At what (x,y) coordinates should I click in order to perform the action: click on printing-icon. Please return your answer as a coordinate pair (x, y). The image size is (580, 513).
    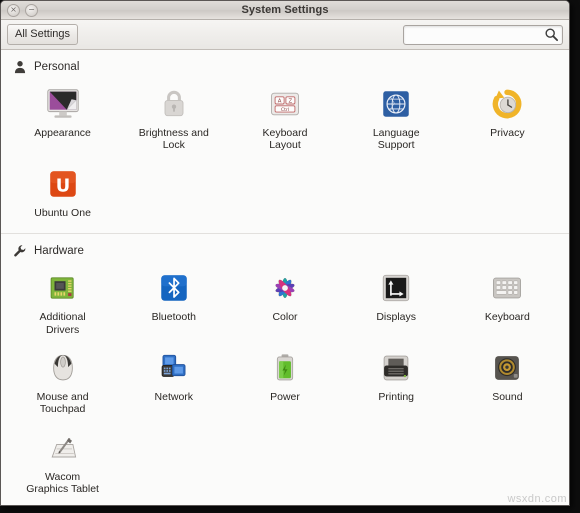
    Looking at the image, I should click on (396, 368).